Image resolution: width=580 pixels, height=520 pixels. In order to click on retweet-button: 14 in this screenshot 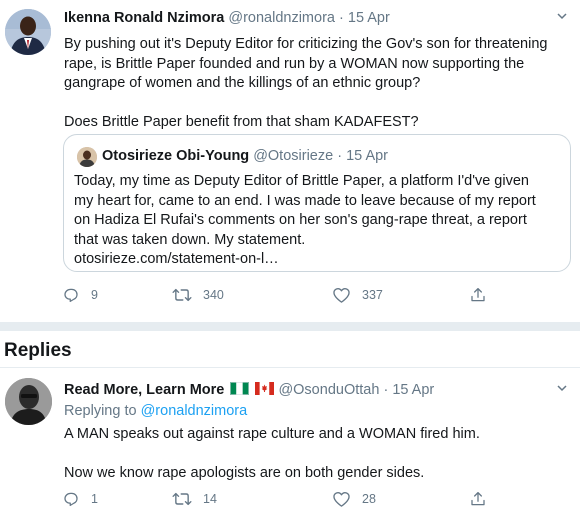, I will do `click(194, 499)`.